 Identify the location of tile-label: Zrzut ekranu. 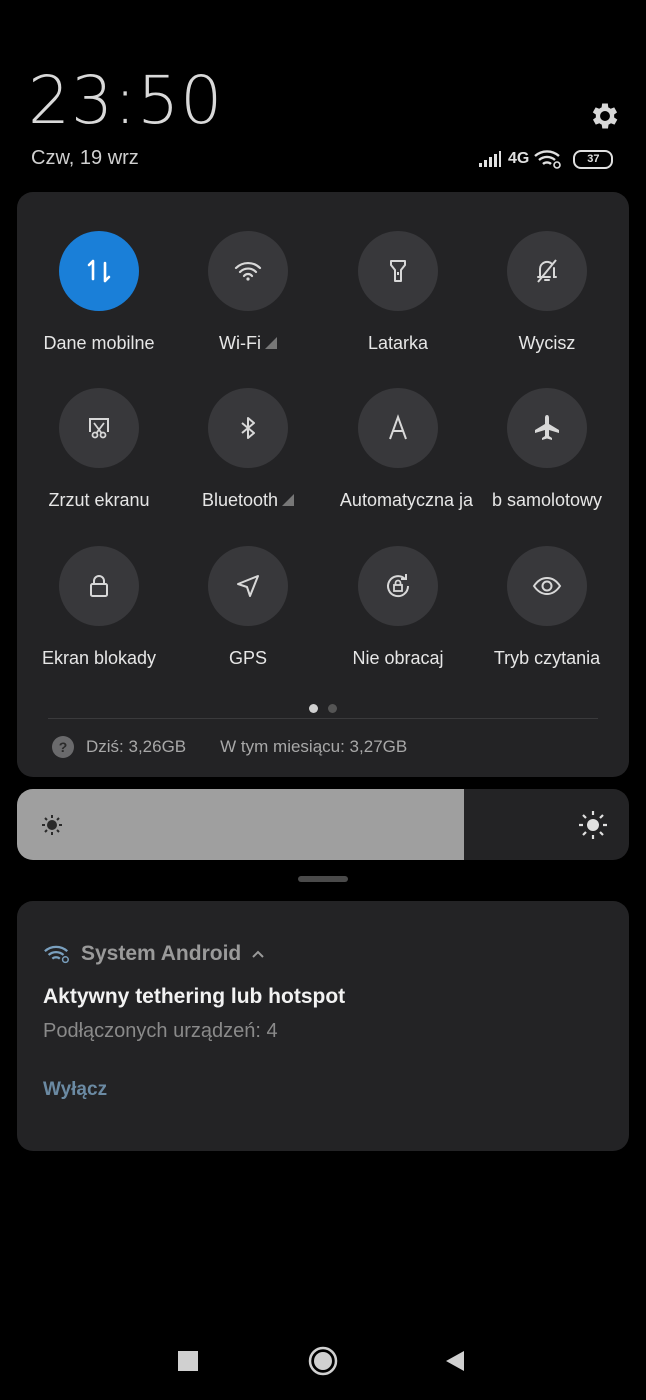
(99, 500).